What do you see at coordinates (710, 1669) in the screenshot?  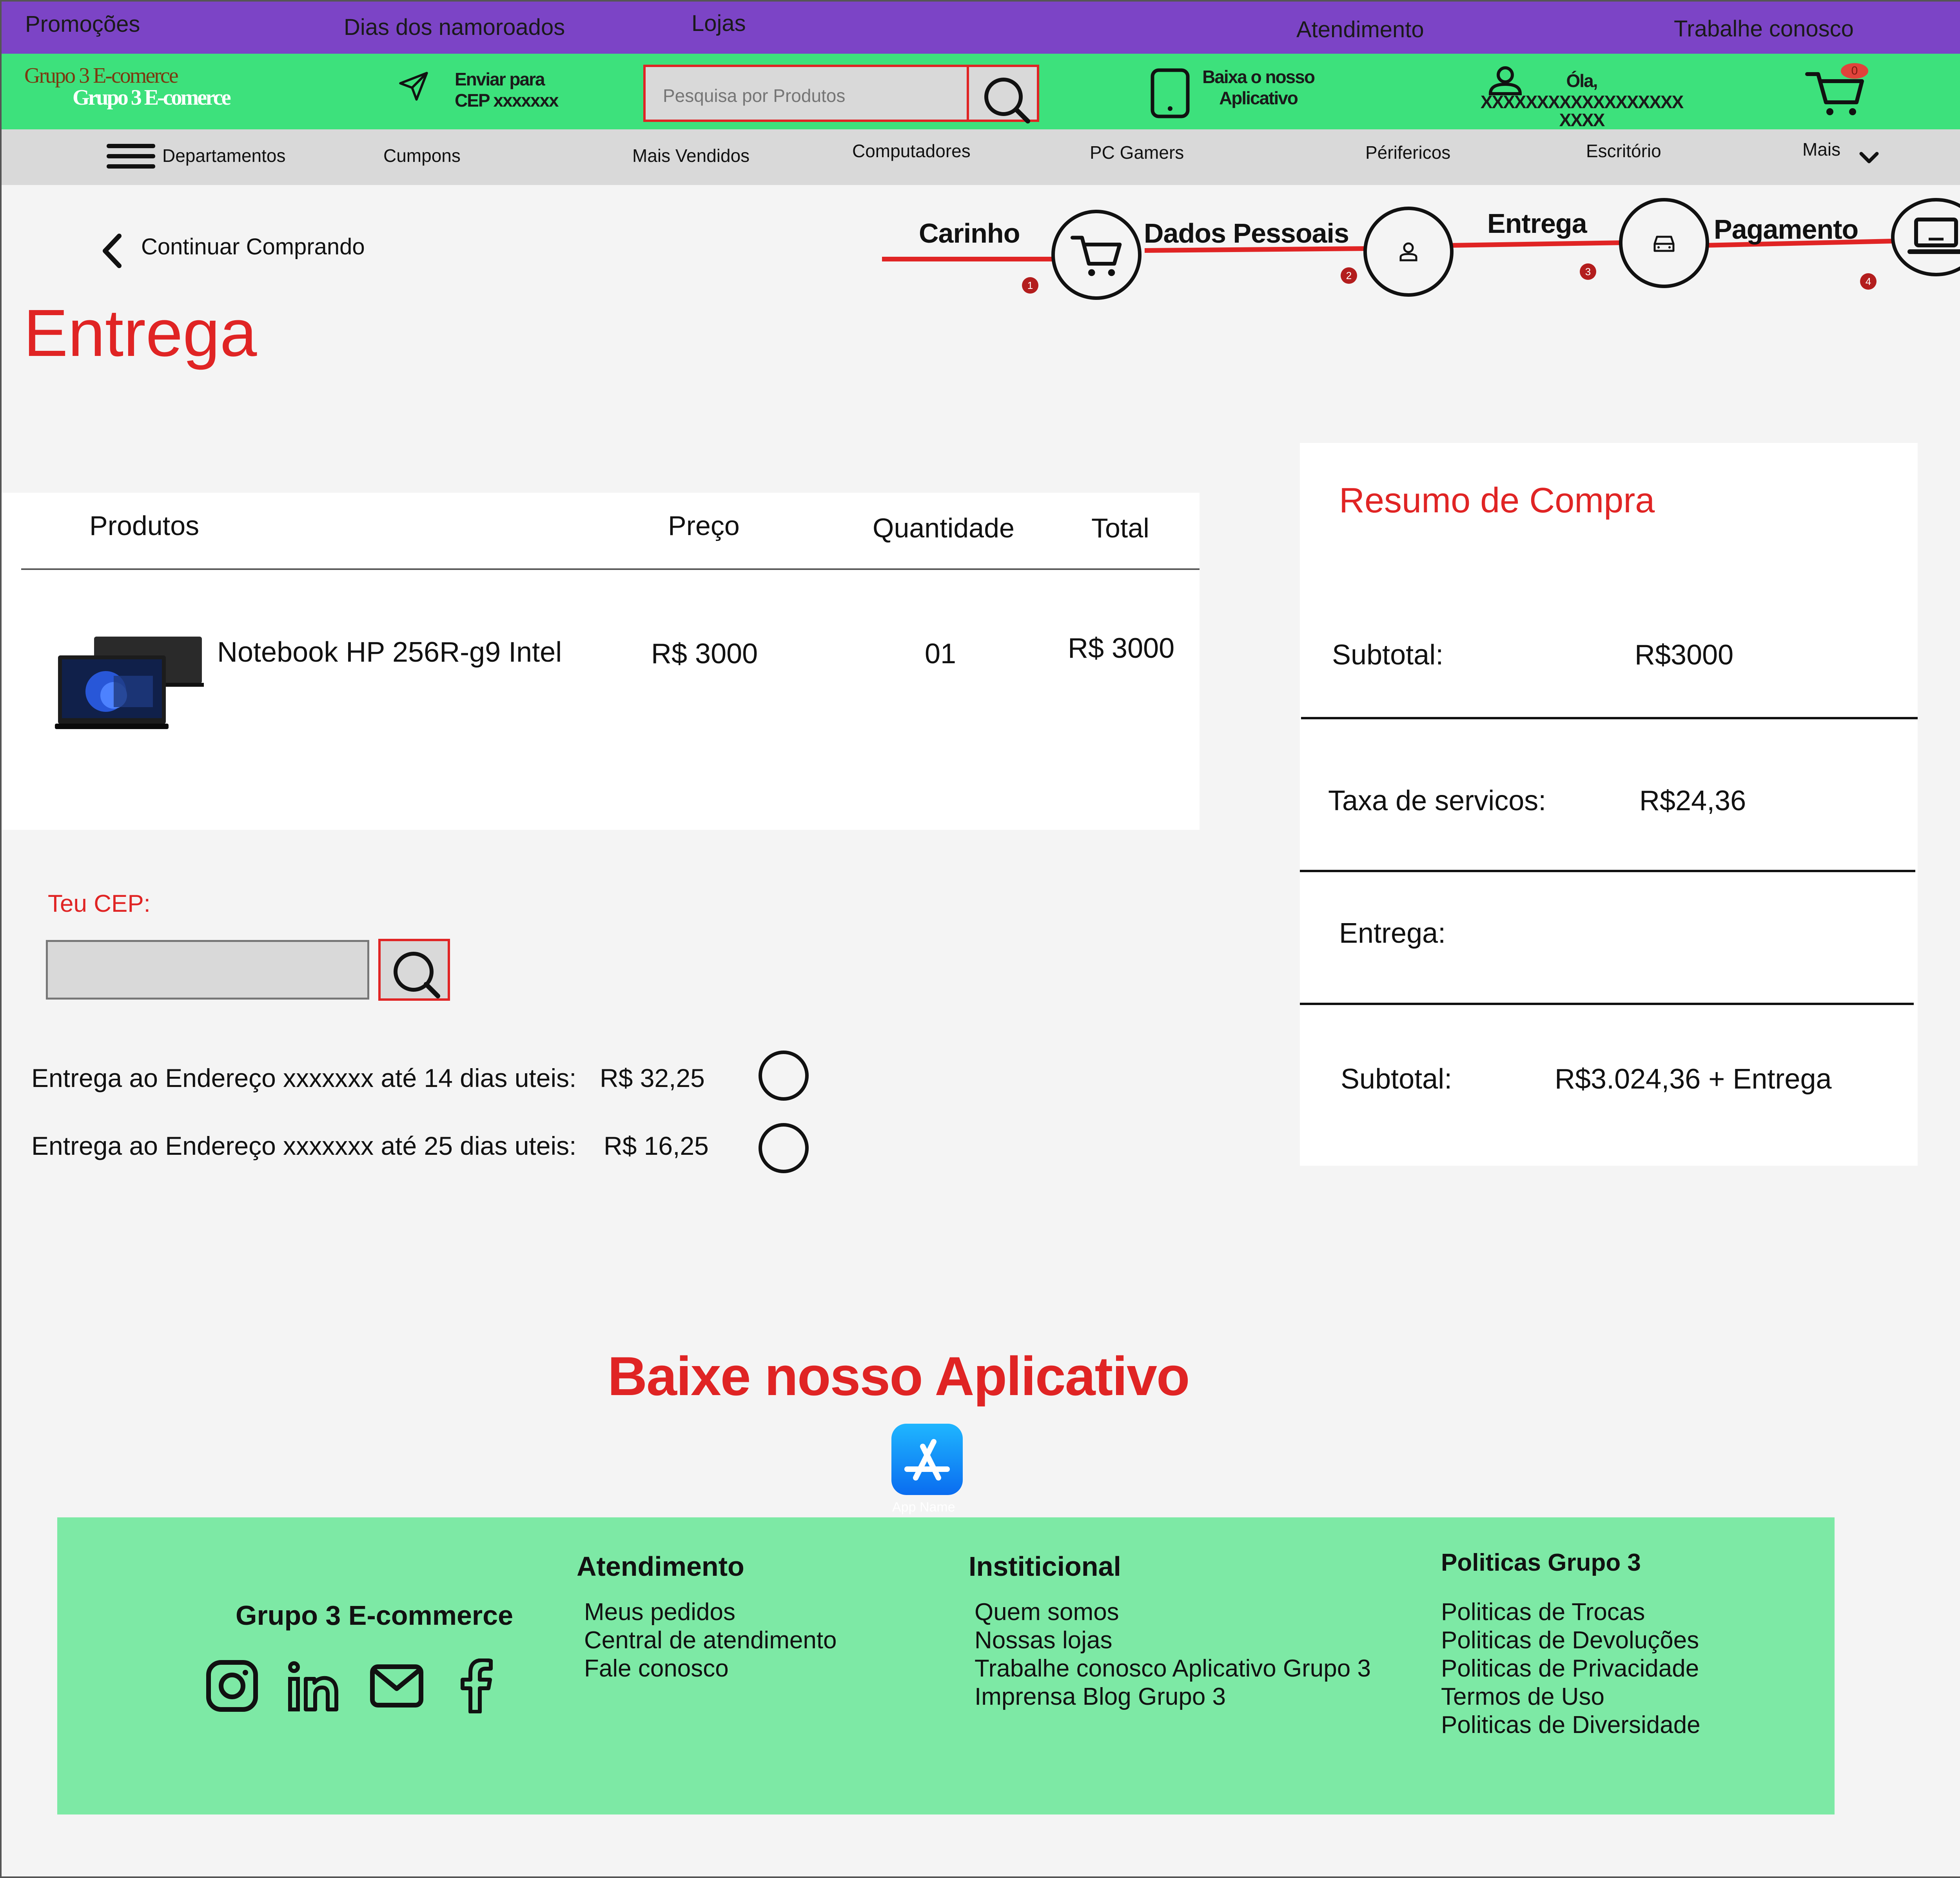 I see `footer-link: Fale conosco` at bounding box center [710, 1669].